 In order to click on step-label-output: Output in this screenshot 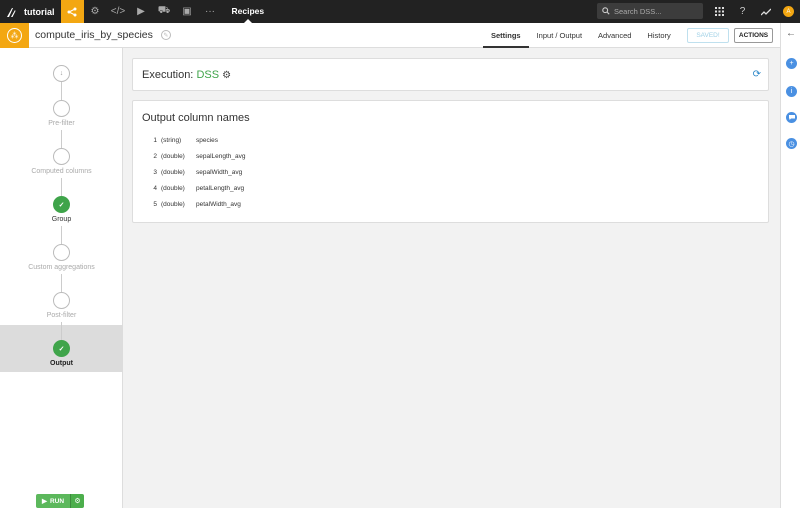, I will do `click(61, 363)`.